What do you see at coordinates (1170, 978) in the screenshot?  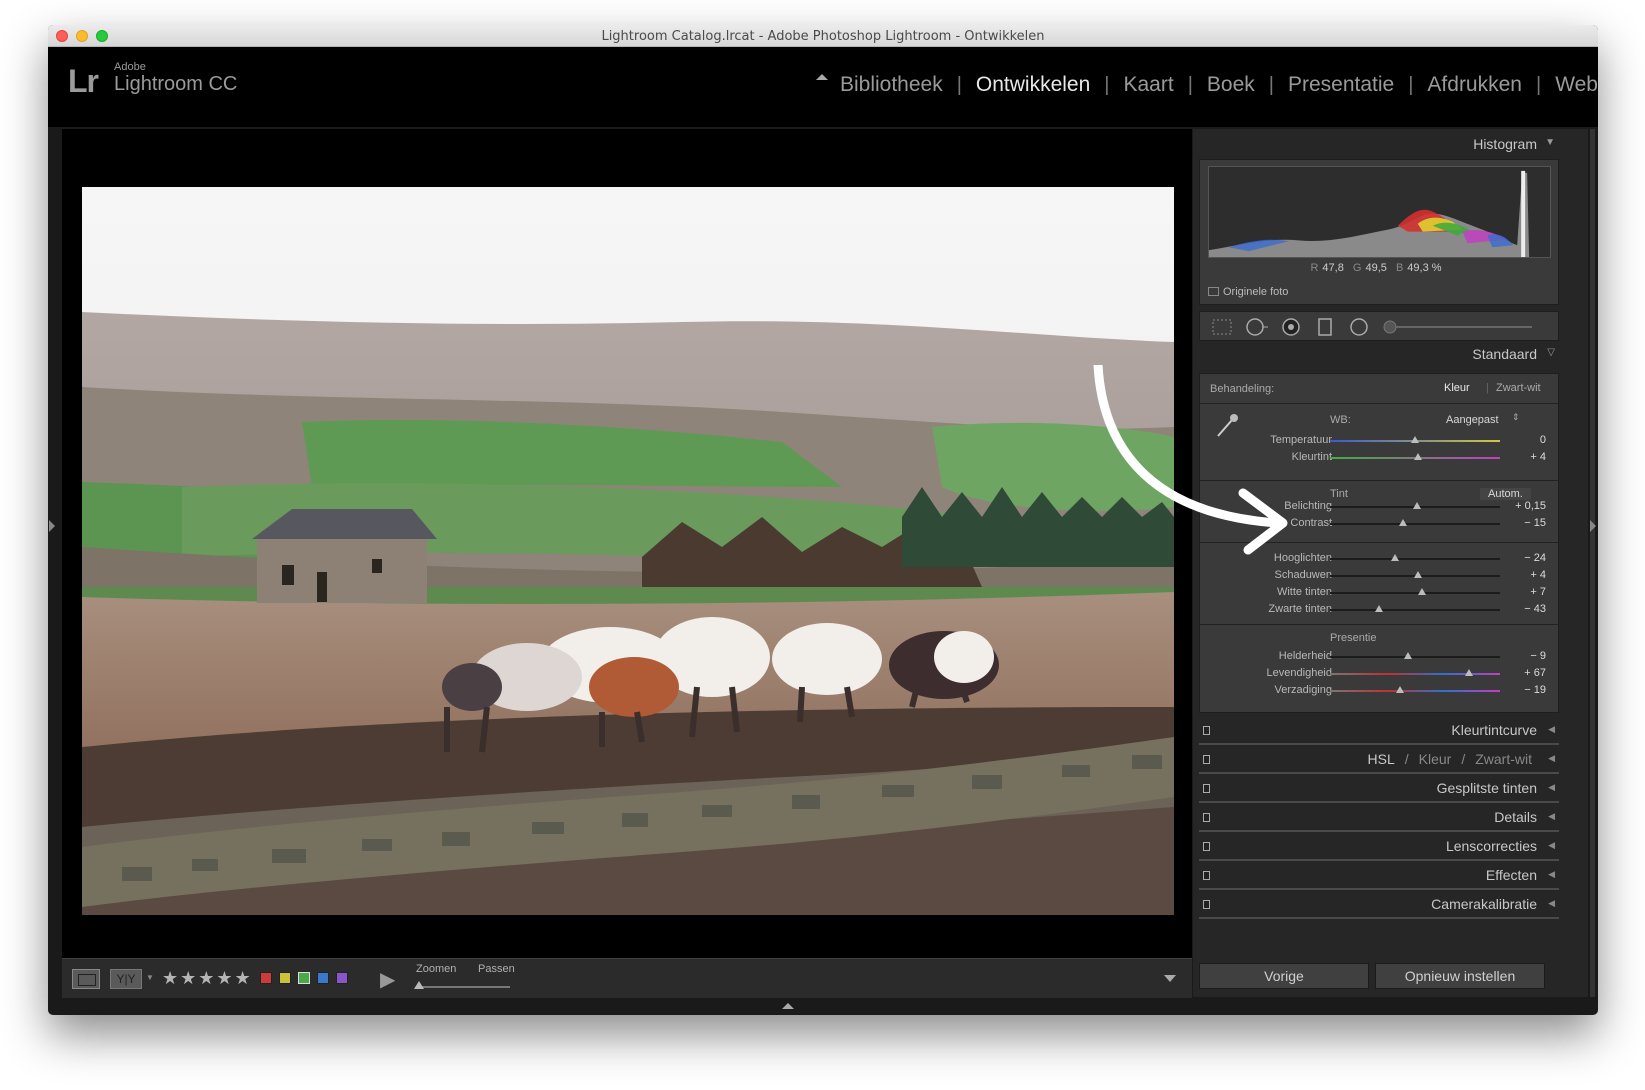 I see `toolbar-content-dropdown-icon` at bounding box center [1170, 978].